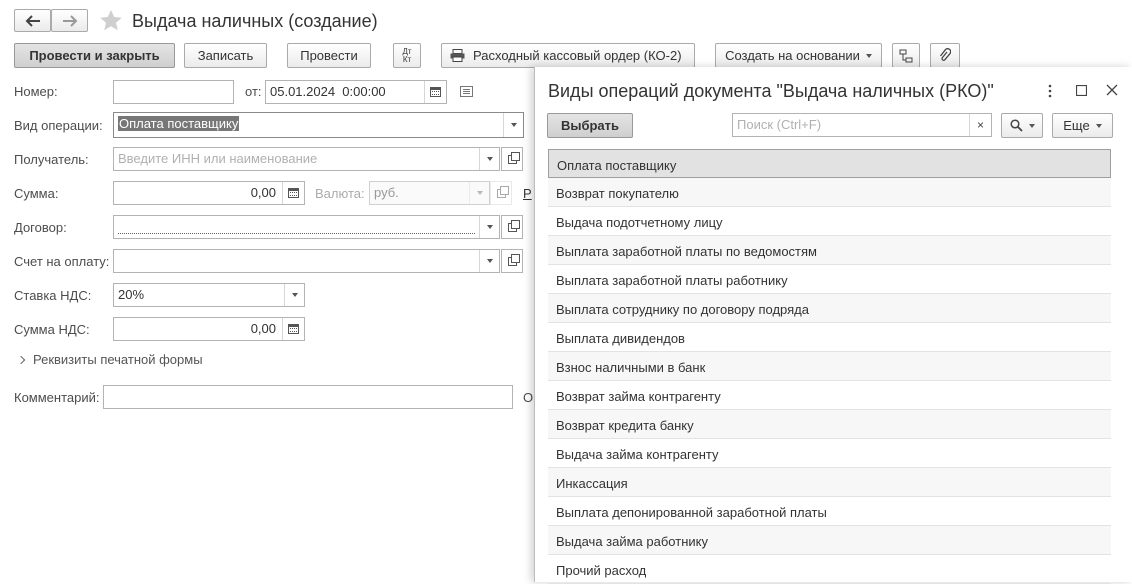  Describe the element at coordinates (577, 55) in the screenshot. I see `print-order-label: Расходный кассовый ордер (КО-2)` at that location.